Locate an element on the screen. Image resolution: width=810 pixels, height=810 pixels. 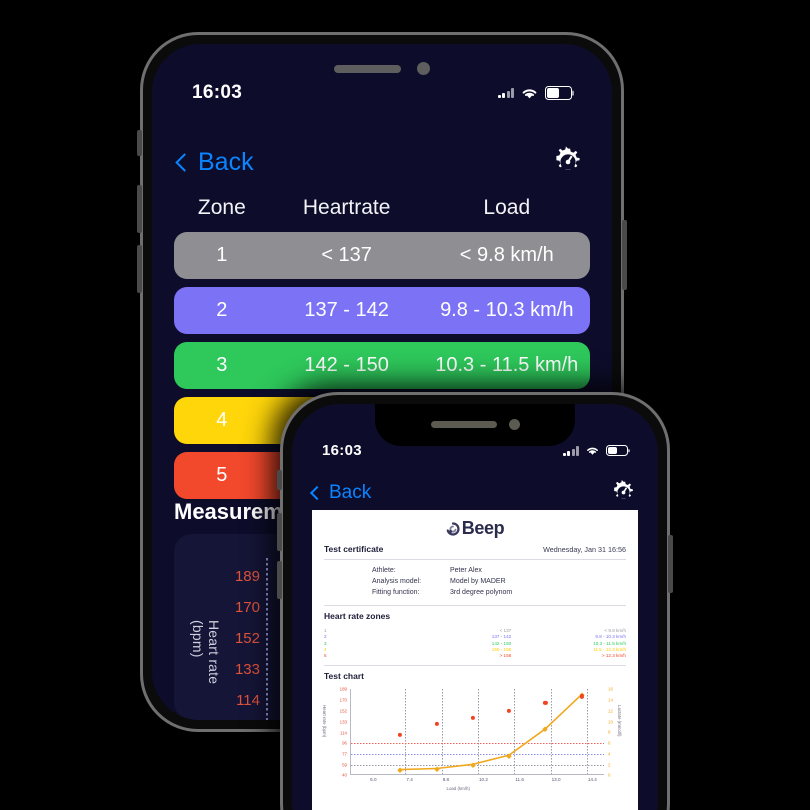
table-row: 5 > 158 > 12.3 km/h is located at coordinates (475, 655).